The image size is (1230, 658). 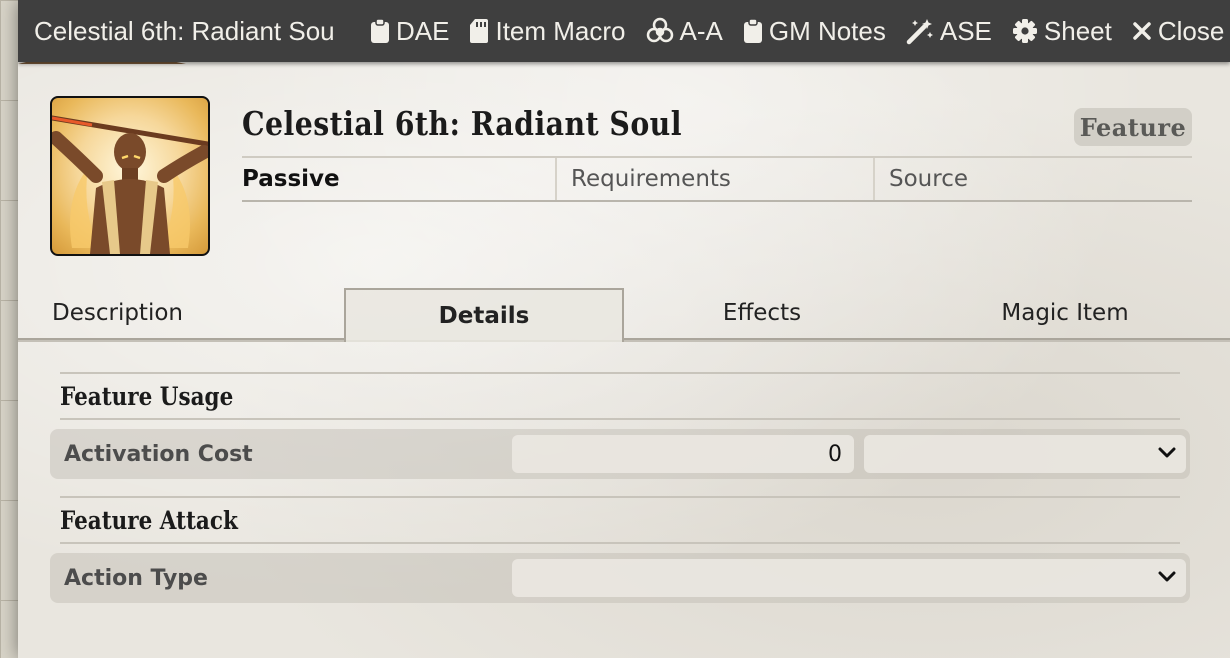 I want to click on ase-button: ASE, so click(x=949, y=31).